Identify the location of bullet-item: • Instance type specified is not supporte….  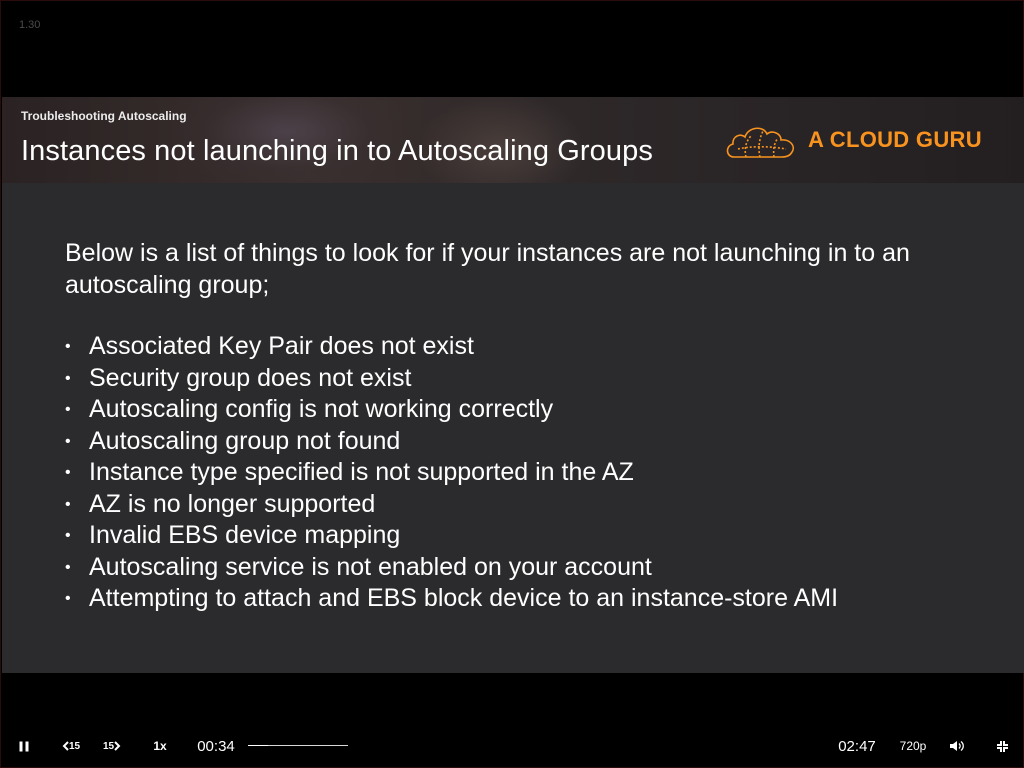
(525, 473).